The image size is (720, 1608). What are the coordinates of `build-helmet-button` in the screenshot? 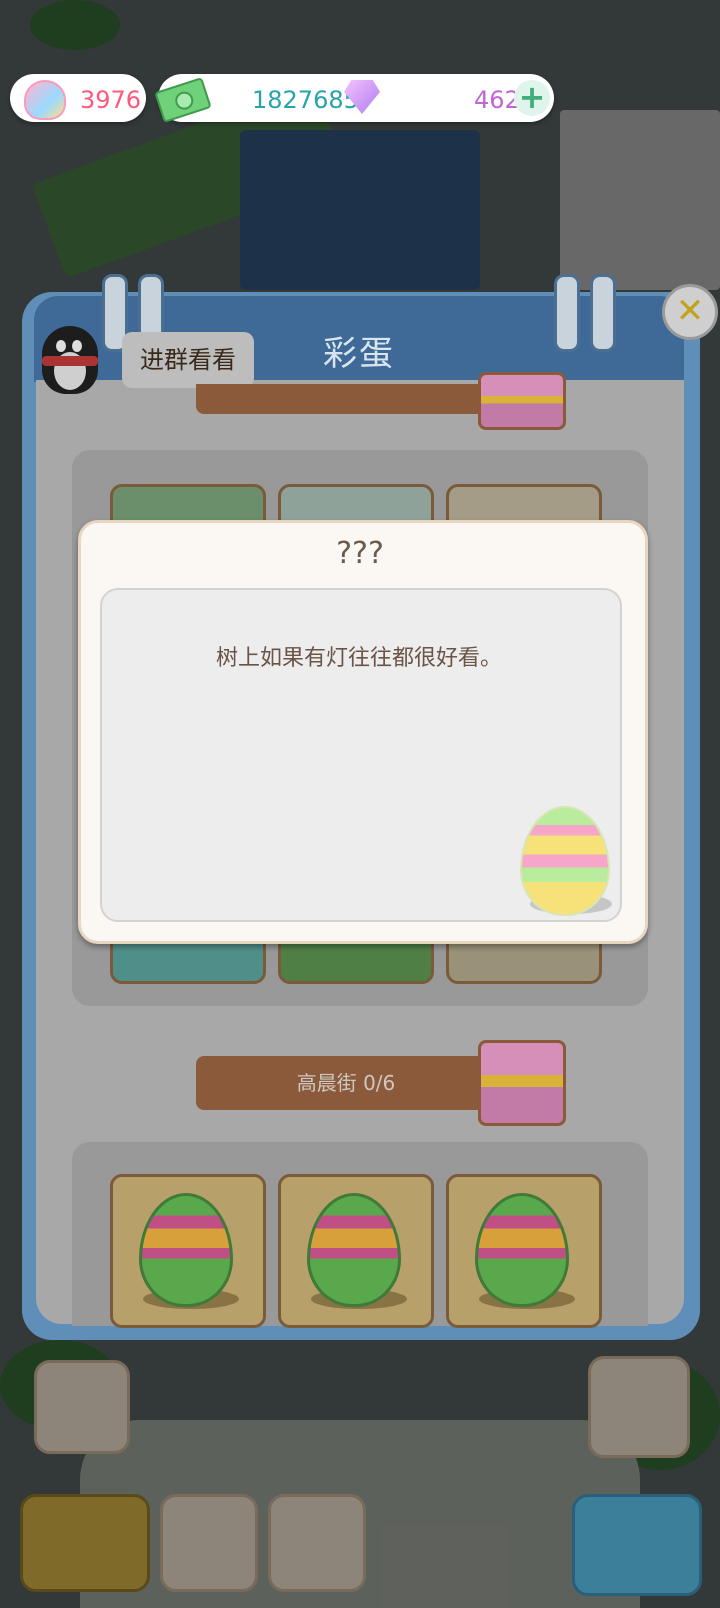 It's located at (85, 1543).